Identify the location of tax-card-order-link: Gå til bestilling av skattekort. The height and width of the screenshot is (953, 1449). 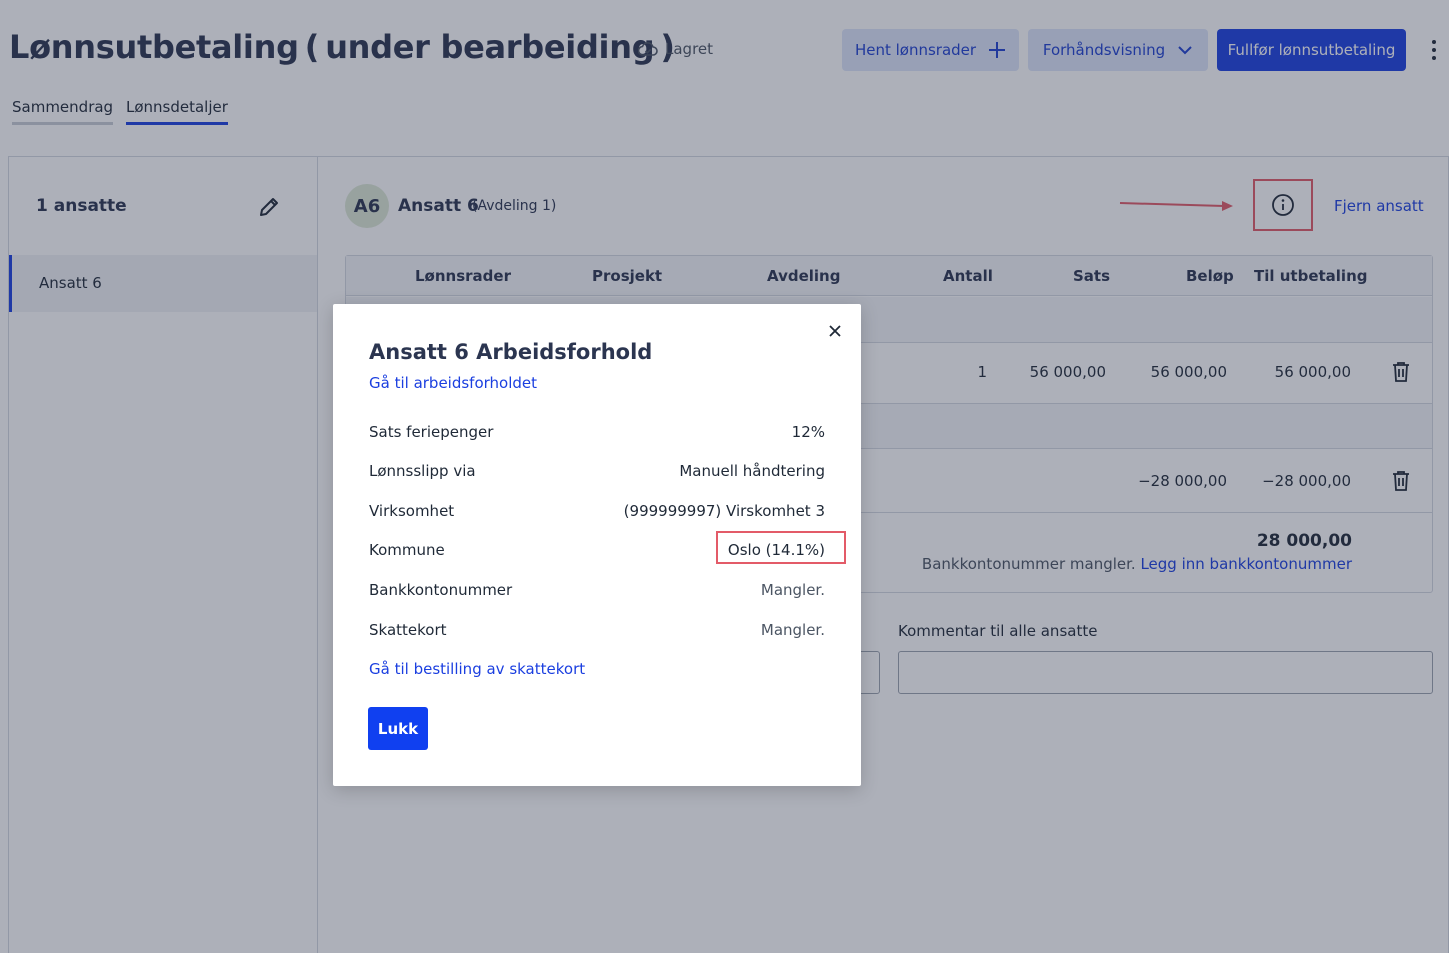
(477, 669).